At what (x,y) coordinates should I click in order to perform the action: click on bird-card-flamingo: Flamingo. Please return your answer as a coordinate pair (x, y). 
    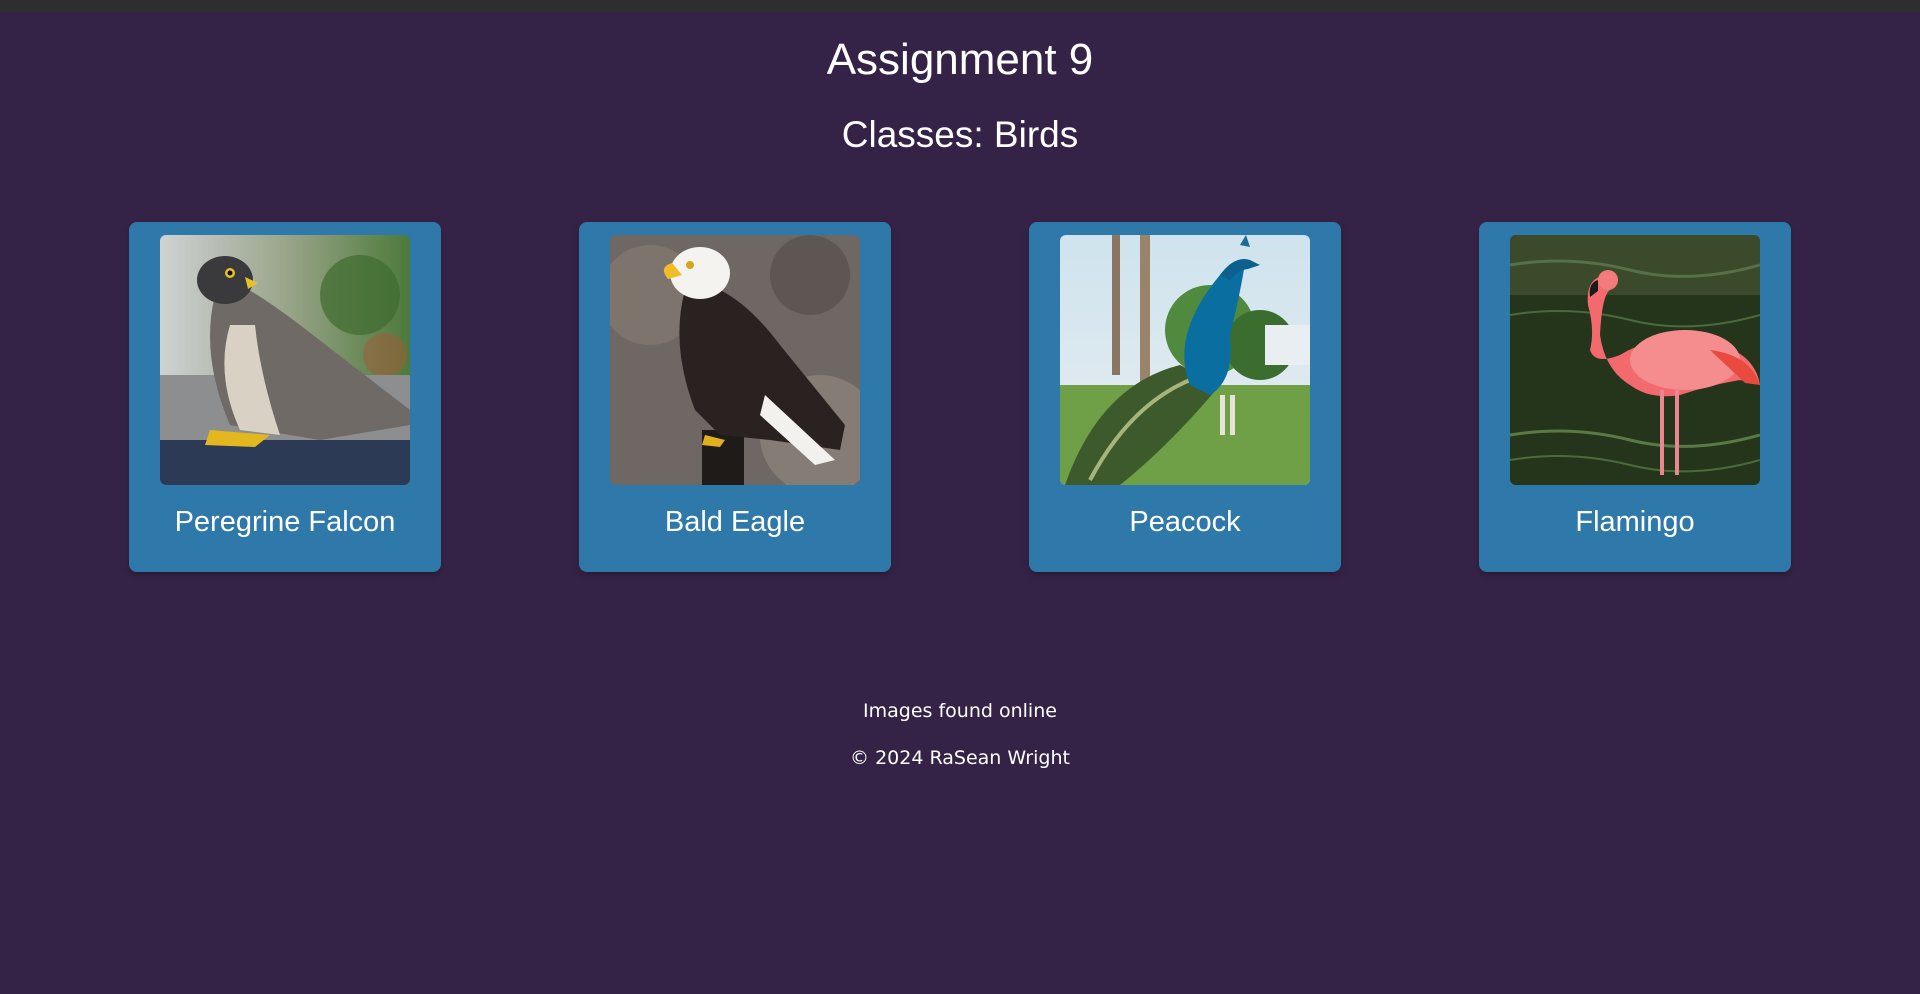
    Looking at the image, I should click on (1635, 397).